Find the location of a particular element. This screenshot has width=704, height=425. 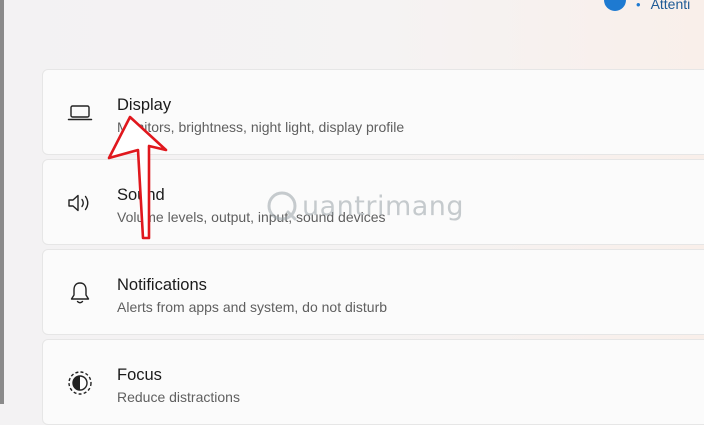

bell-icon is located at coordinates (80, 293).